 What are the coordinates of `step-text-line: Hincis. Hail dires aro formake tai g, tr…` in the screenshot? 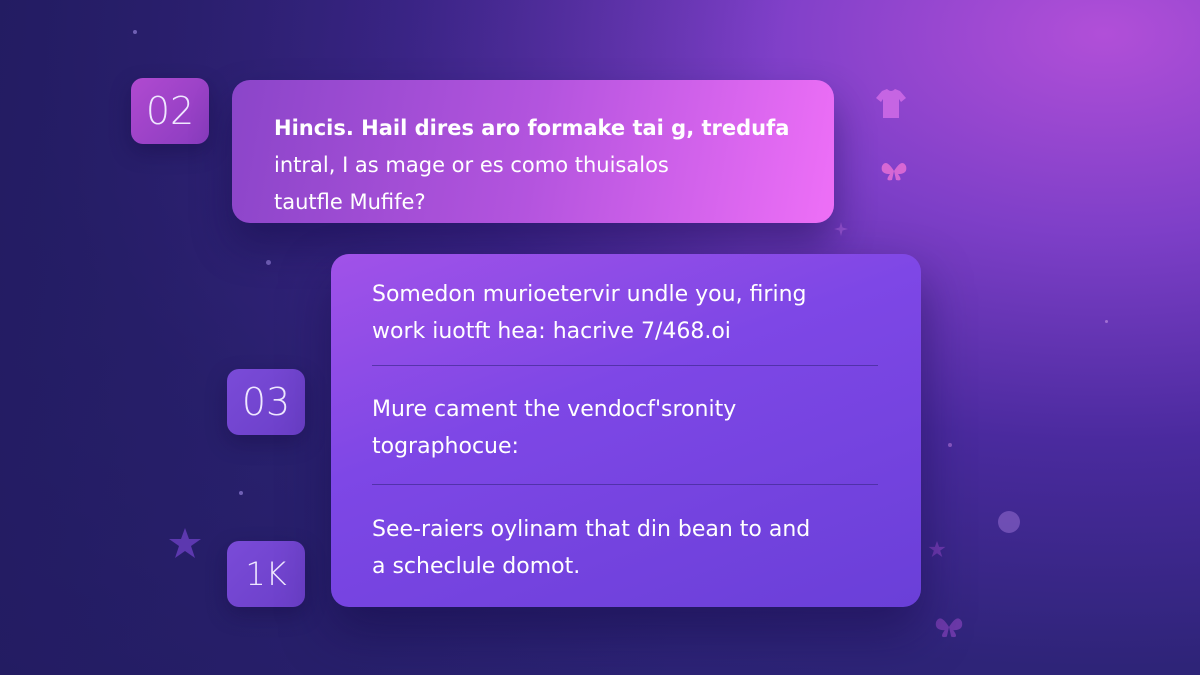 It's located at (532, 128).